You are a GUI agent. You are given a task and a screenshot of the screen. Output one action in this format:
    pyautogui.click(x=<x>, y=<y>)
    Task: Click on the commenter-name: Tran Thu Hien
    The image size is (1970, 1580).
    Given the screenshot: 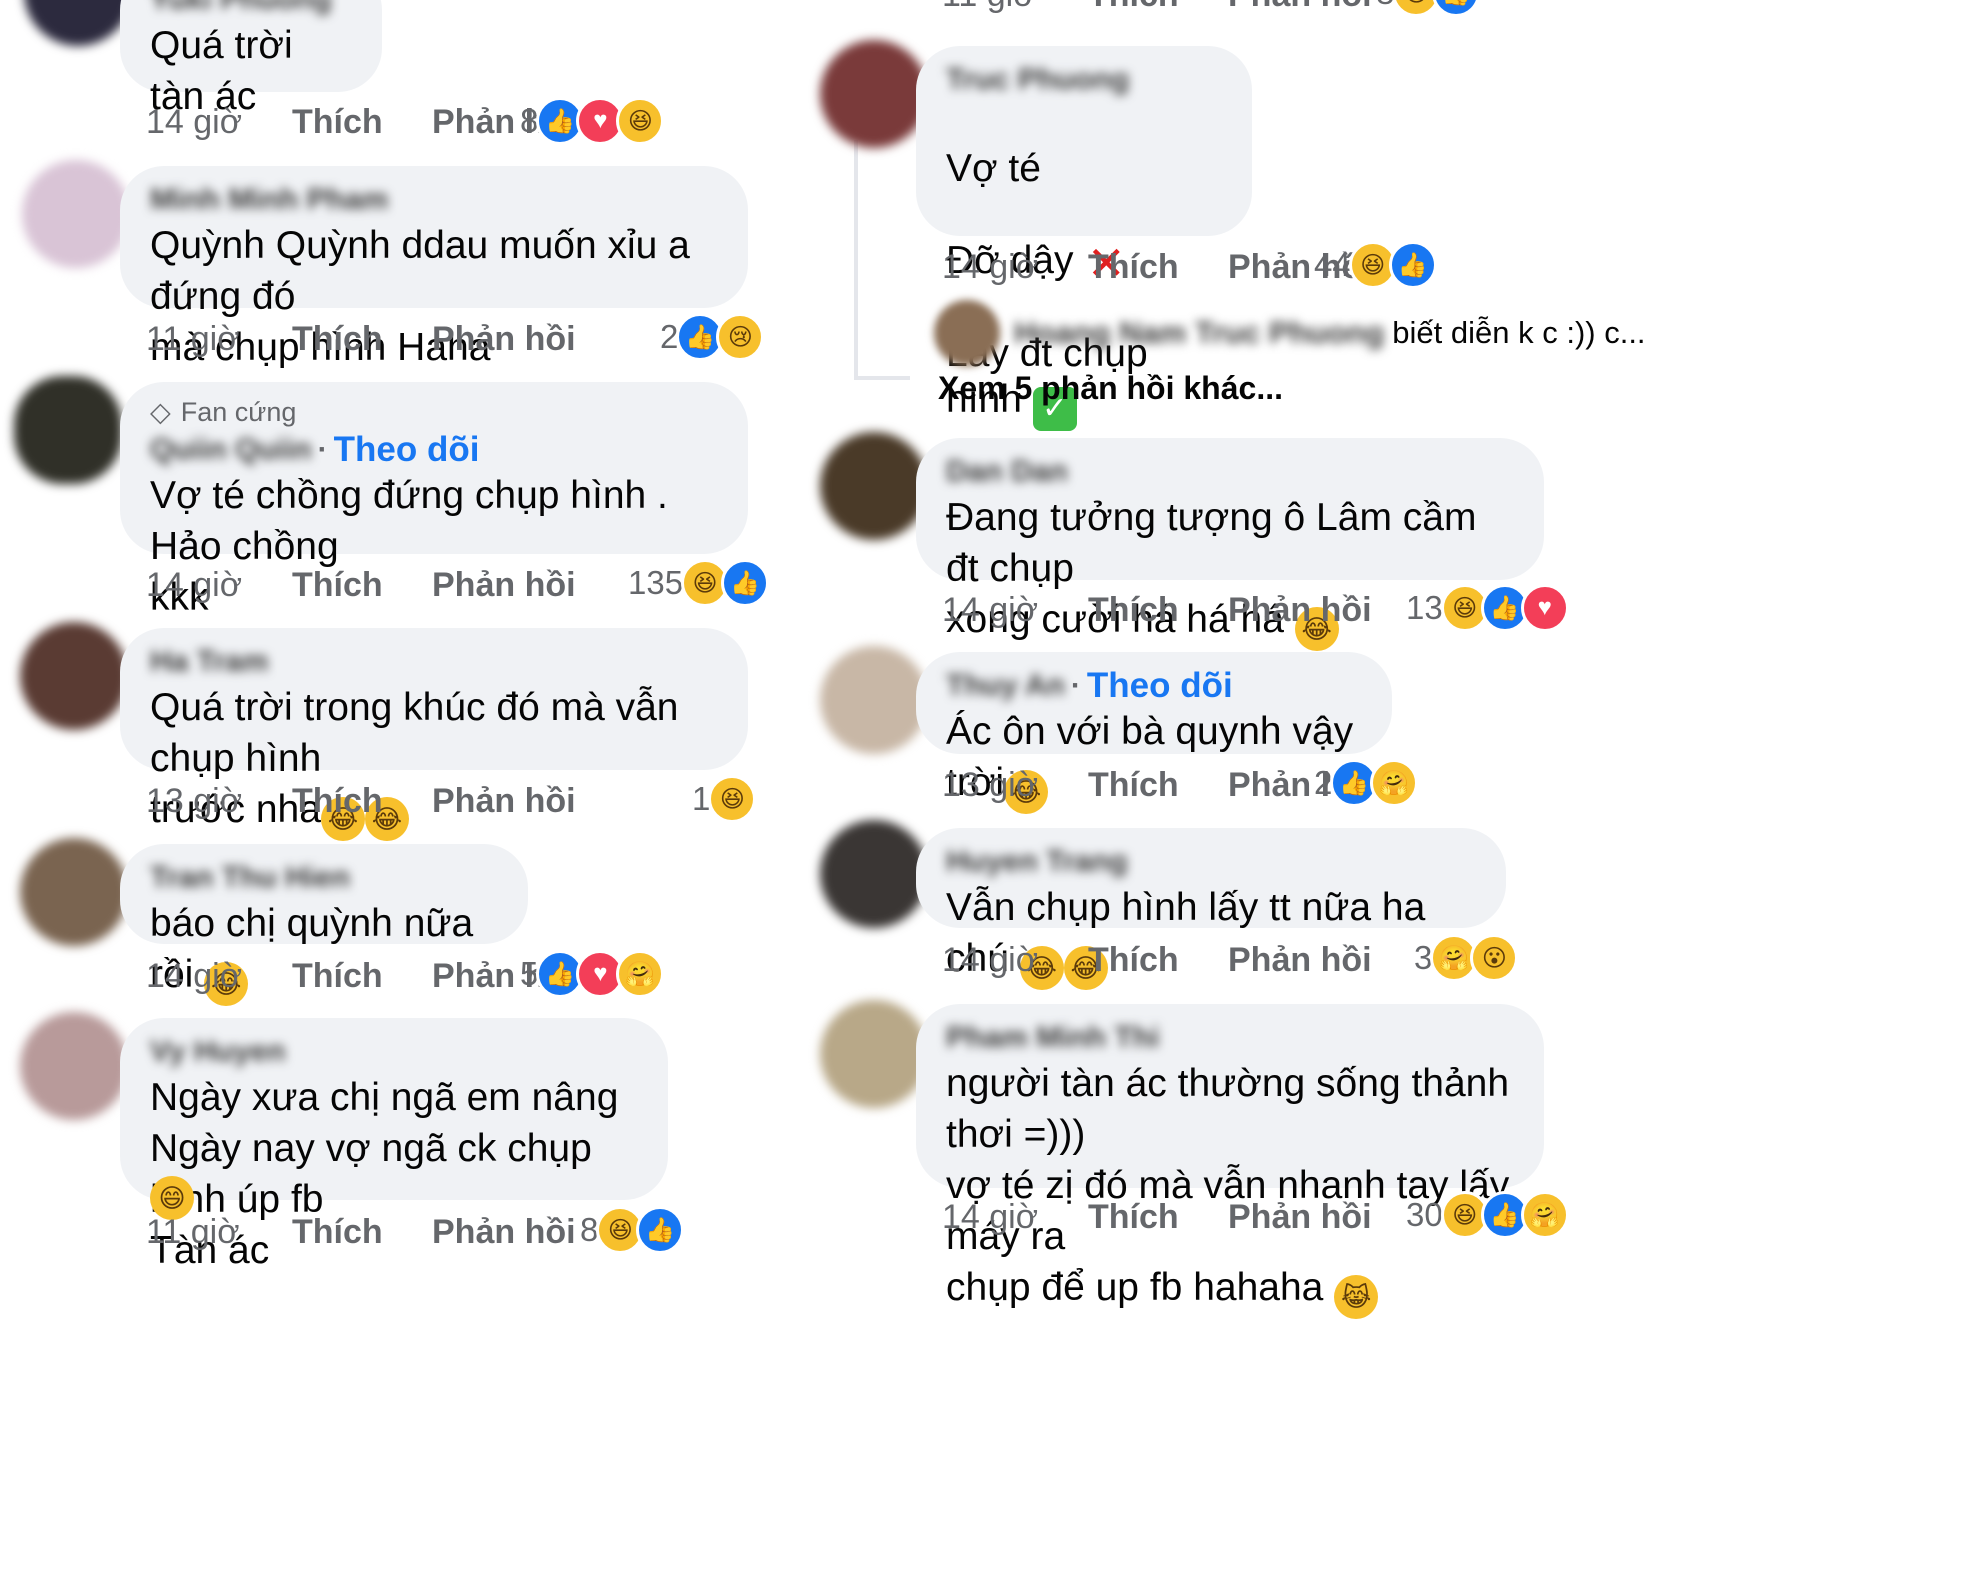 What is the action you would take?
    pyautogui.click(x=324, y=878)
    